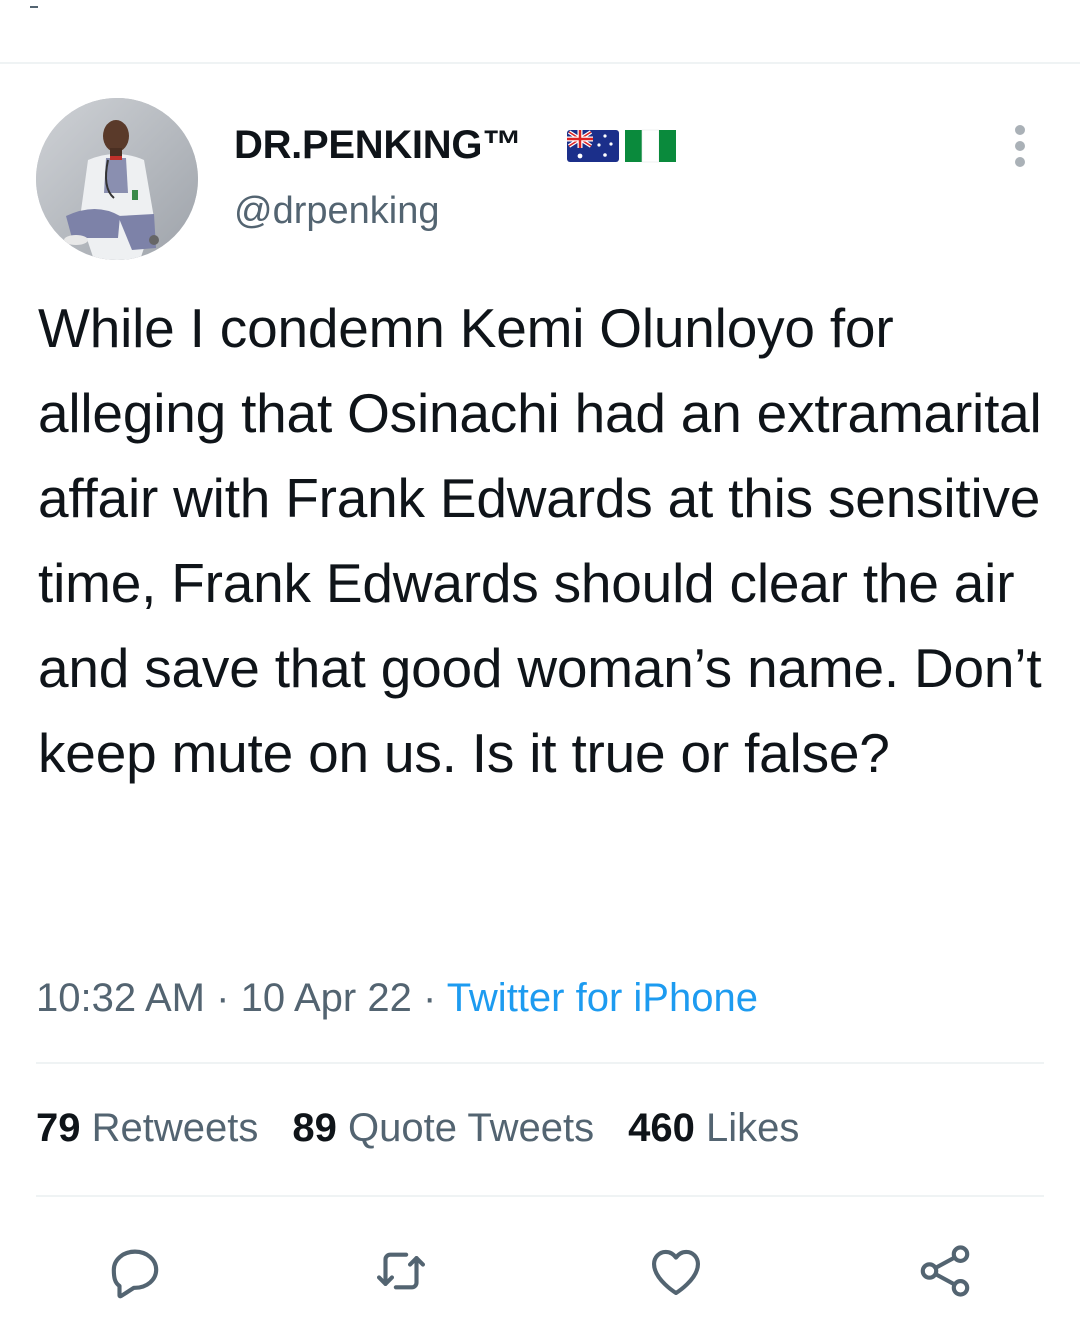  I want to click on reply-icon, so click(135, 1271).